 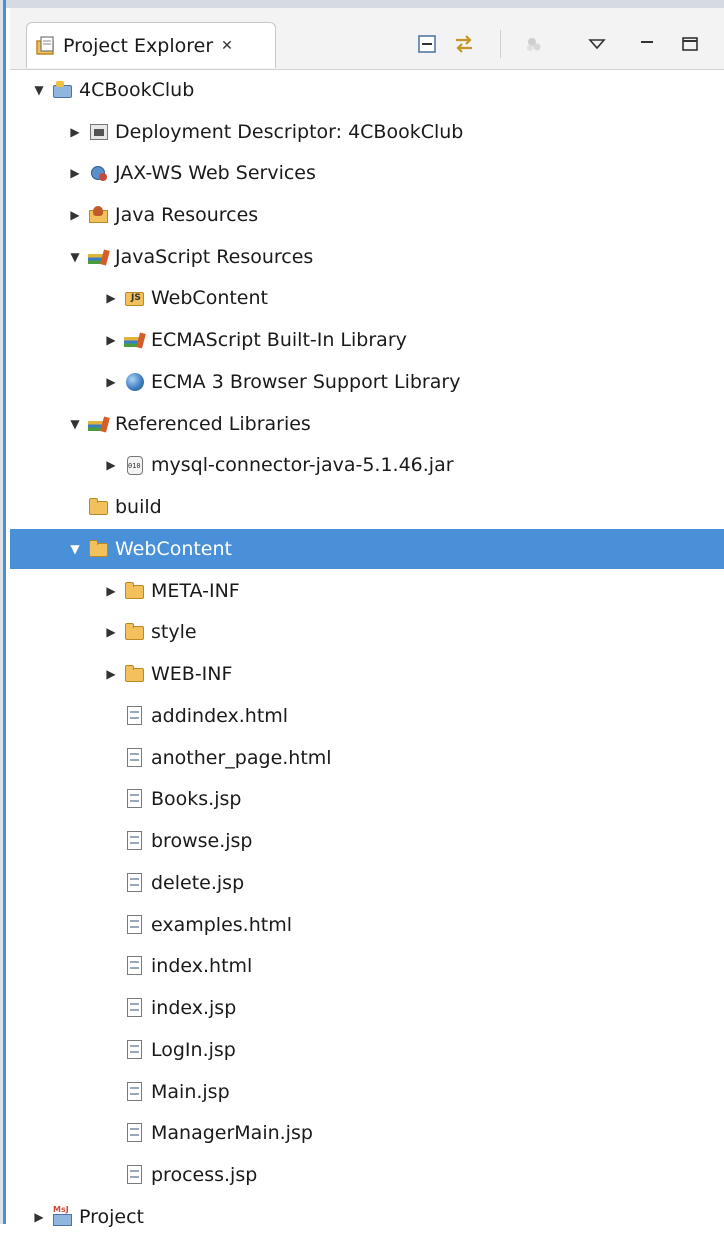 I want to click on tree-item: build, so click(x=367, y=507).